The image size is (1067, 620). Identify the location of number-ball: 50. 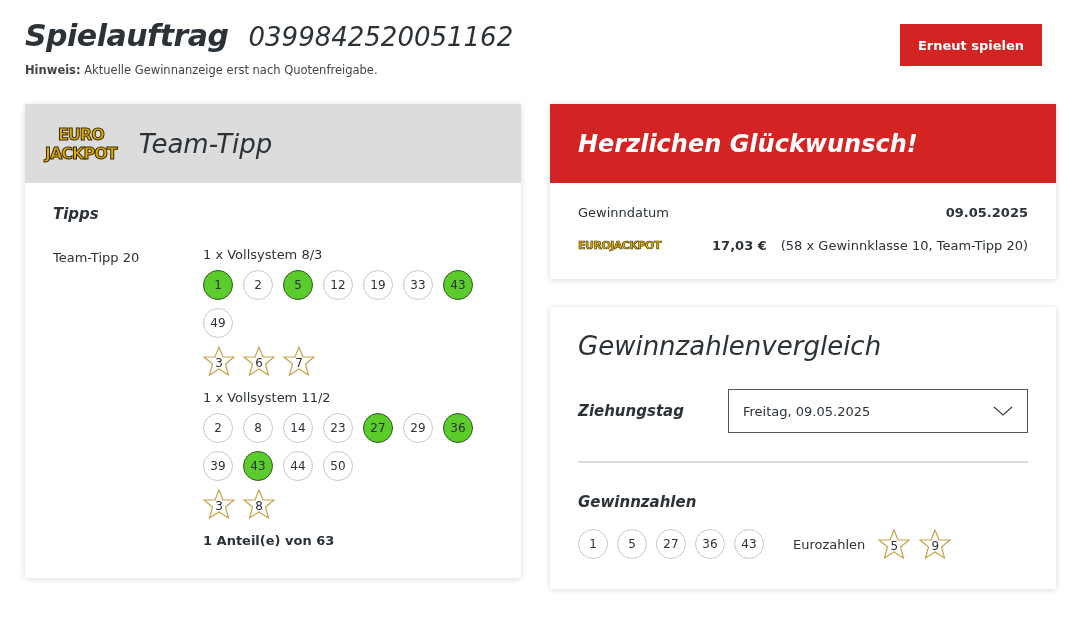
(338, 466).